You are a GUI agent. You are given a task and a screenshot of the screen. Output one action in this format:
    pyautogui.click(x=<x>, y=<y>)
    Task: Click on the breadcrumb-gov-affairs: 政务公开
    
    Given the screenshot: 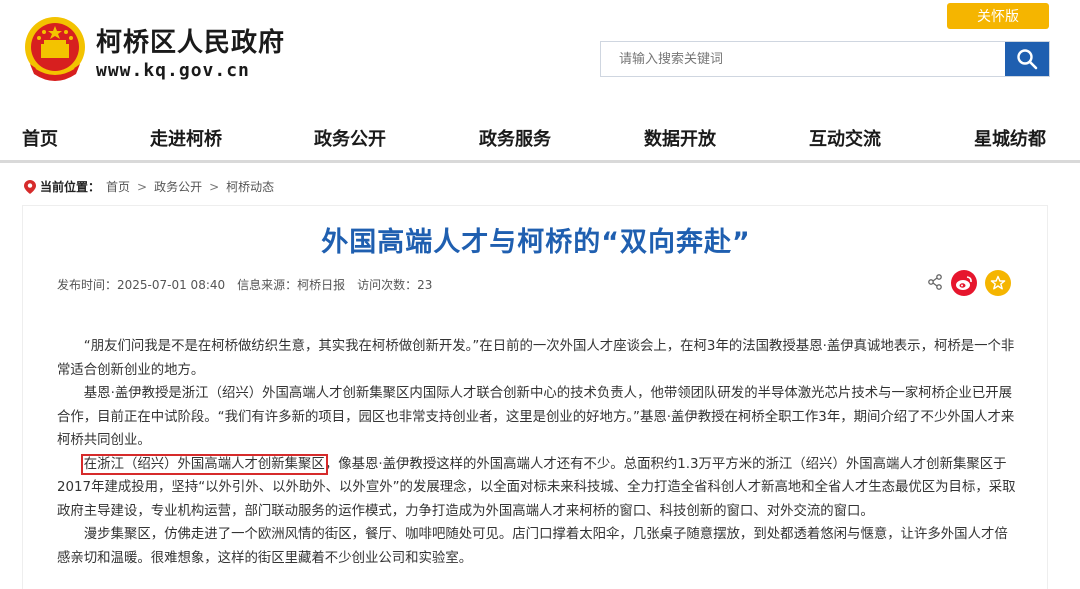 What is the action you would take?
    pyautogui.click(x=178, y=186)
    